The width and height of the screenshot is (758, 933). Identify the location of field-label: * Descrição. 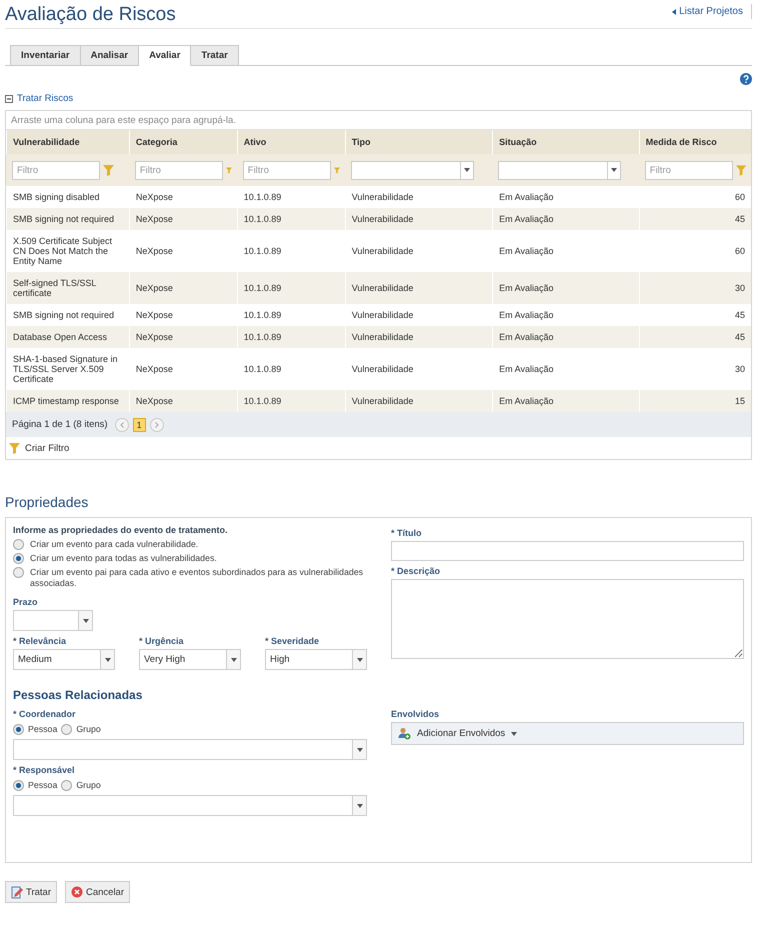
(416, 571).